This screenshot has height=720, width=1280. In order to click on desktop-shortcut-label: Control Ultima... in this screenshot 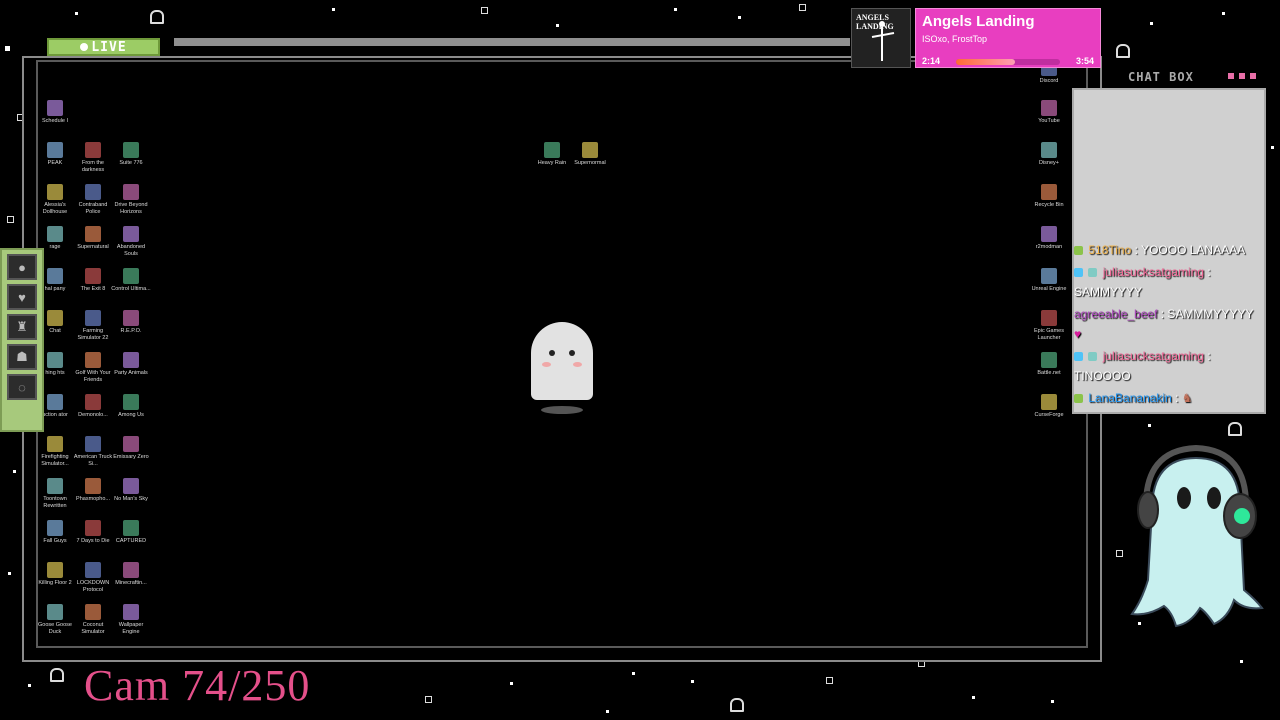, I will do `click(131, 289)`.